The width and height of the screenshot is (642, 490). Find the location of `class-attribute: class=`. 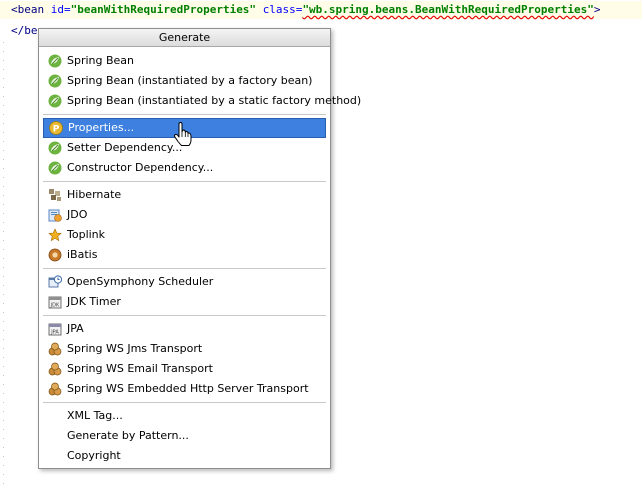

class-attribute: class= is located at coordinates (282, 9).